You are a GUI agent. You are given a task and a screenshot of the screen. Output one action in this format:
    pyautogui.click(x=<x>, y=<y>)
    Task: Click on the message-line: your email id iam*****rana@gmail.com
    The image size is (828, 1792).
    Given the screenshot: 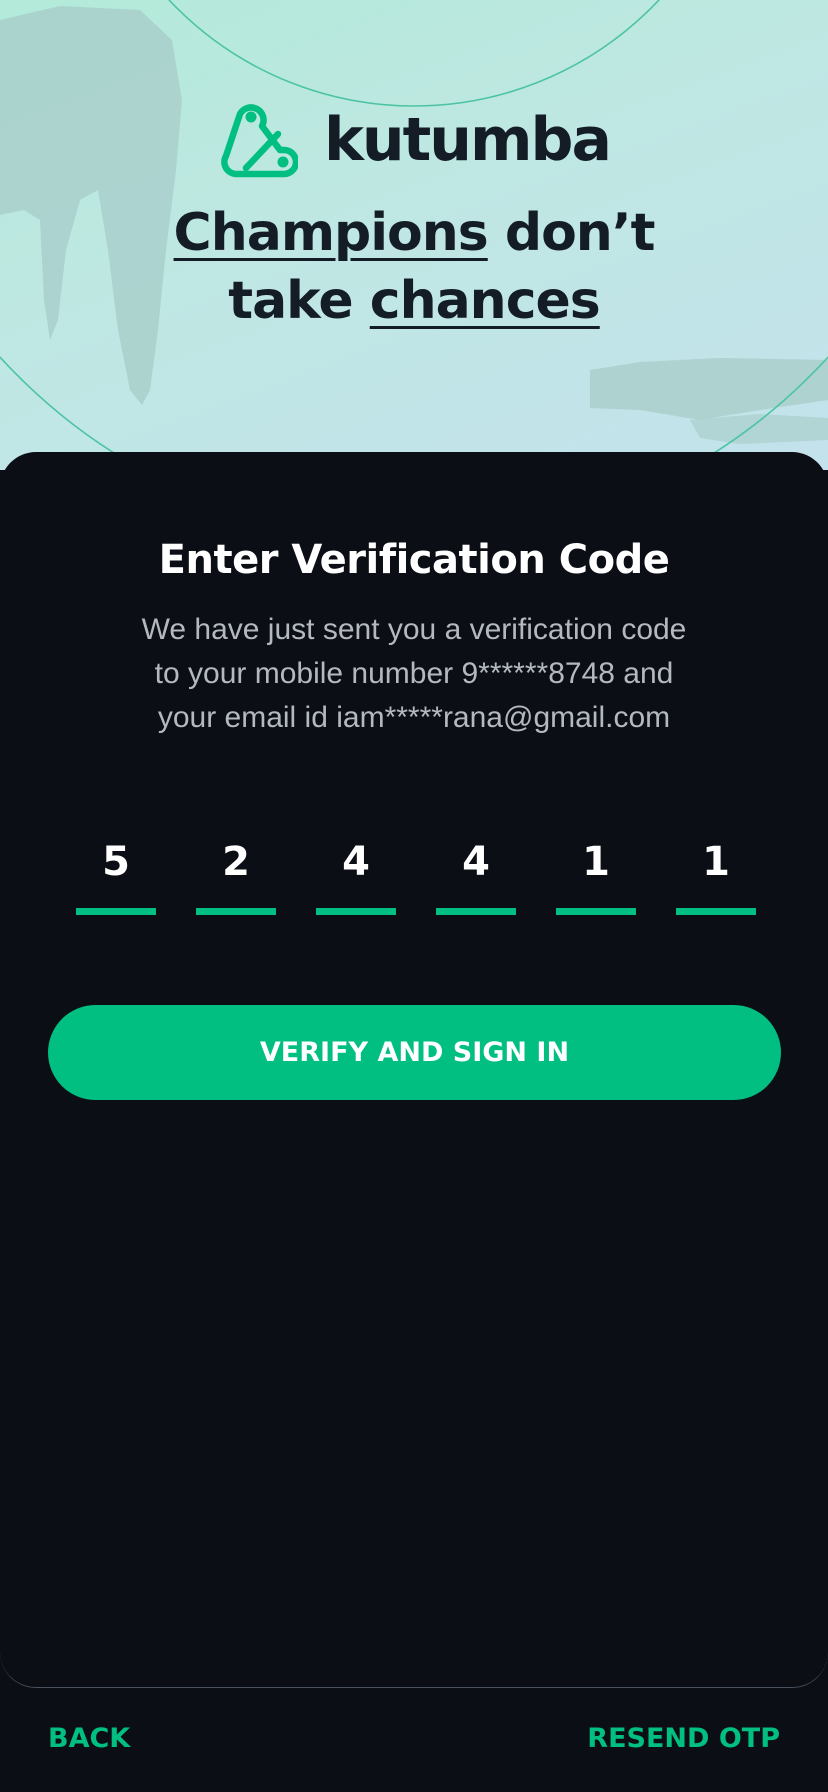 What is the action you would take?
    pyautogui.click(x=414, y=717)
    